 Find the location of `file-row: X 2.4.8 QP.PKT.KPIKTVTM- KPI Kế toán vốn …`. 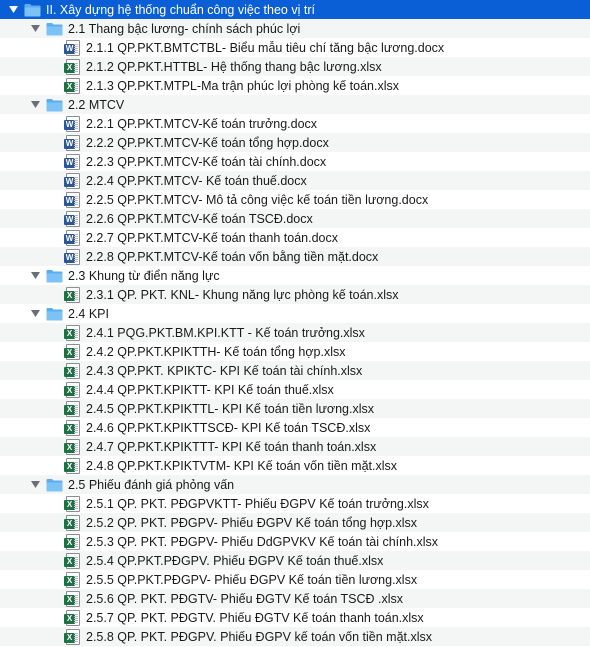

file-row: X 2.4.8 QP.PKT.KPIKTVTM- KPI Kế toán vốn … is located at coordinates (295, 465).